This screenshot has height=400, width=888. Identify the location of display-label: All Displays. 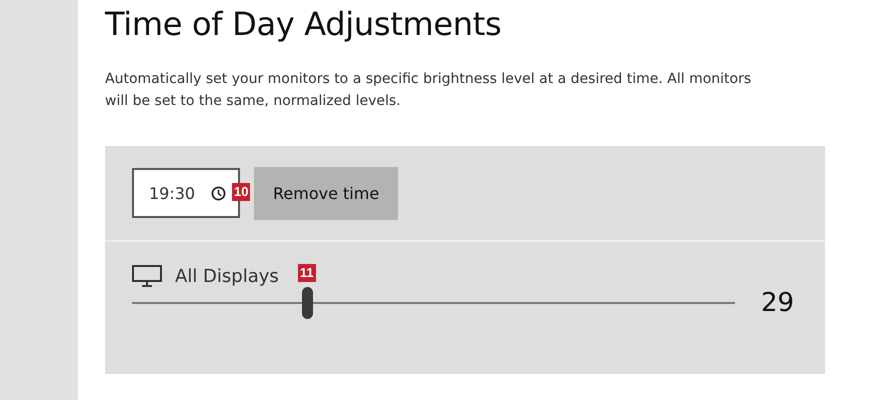
(227, 276).